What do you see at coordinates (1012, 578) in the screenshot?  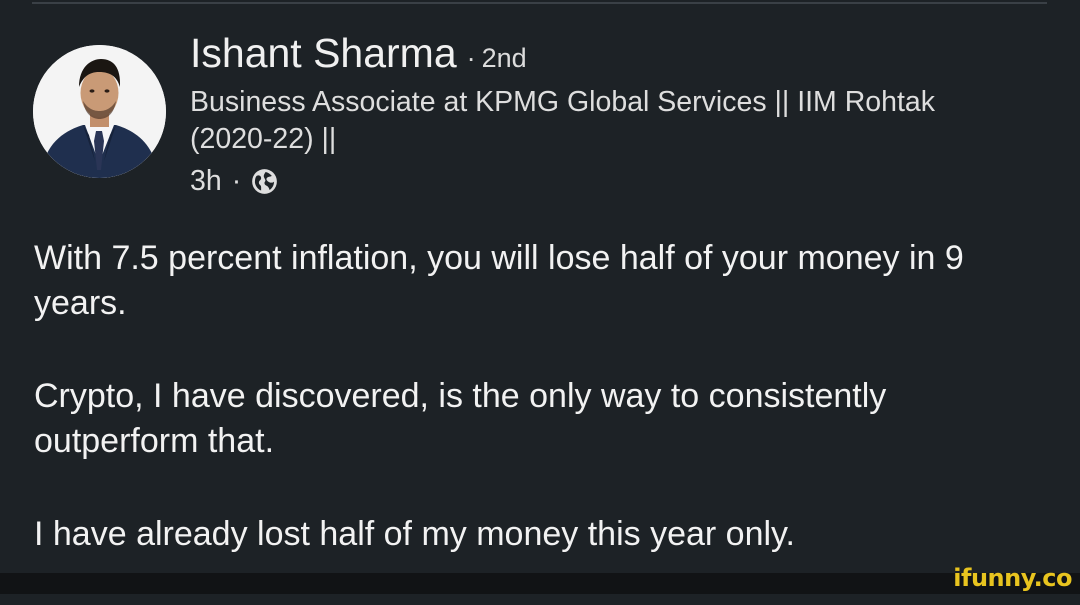 I see `ifunny-watermark: ifunny.co` at bounding box center [1012, 578].